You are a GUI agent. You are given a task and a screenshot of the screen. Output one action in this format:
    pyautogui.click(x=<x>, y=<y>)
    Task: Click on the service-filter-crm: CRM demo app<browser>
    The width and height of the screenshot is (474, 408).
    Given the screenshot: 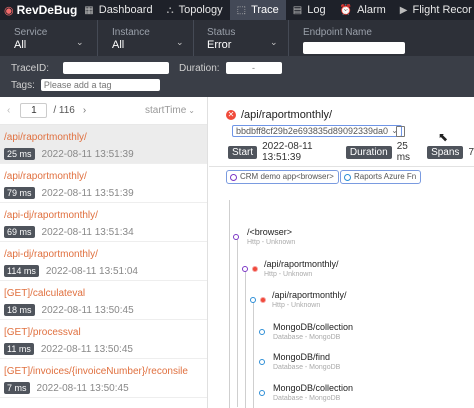 What is the action you would take?
    pyautogui.click(x=282, y=177)
    